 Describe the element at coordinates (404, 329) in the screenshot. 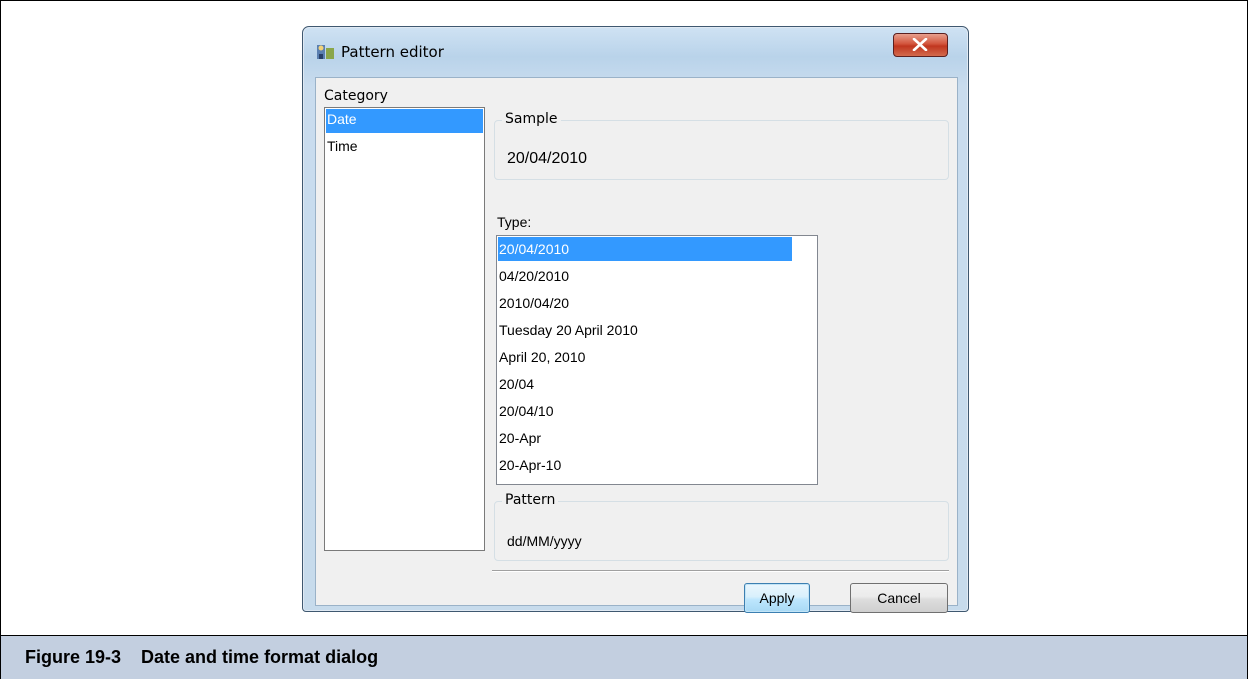

I see `category-list: Date Time` at that location.